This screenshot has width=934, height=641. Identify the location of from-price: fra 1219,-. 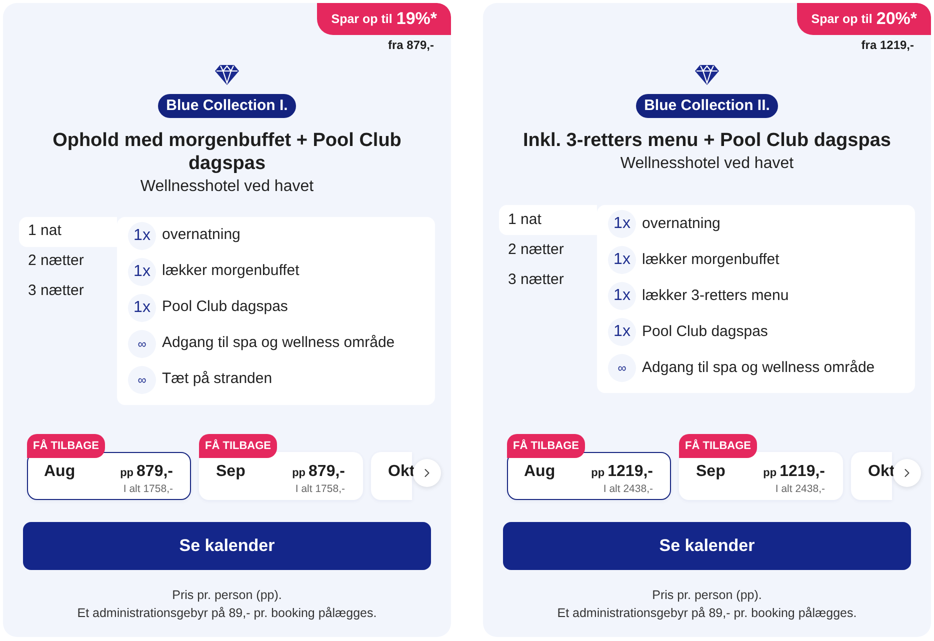
(887, 45).